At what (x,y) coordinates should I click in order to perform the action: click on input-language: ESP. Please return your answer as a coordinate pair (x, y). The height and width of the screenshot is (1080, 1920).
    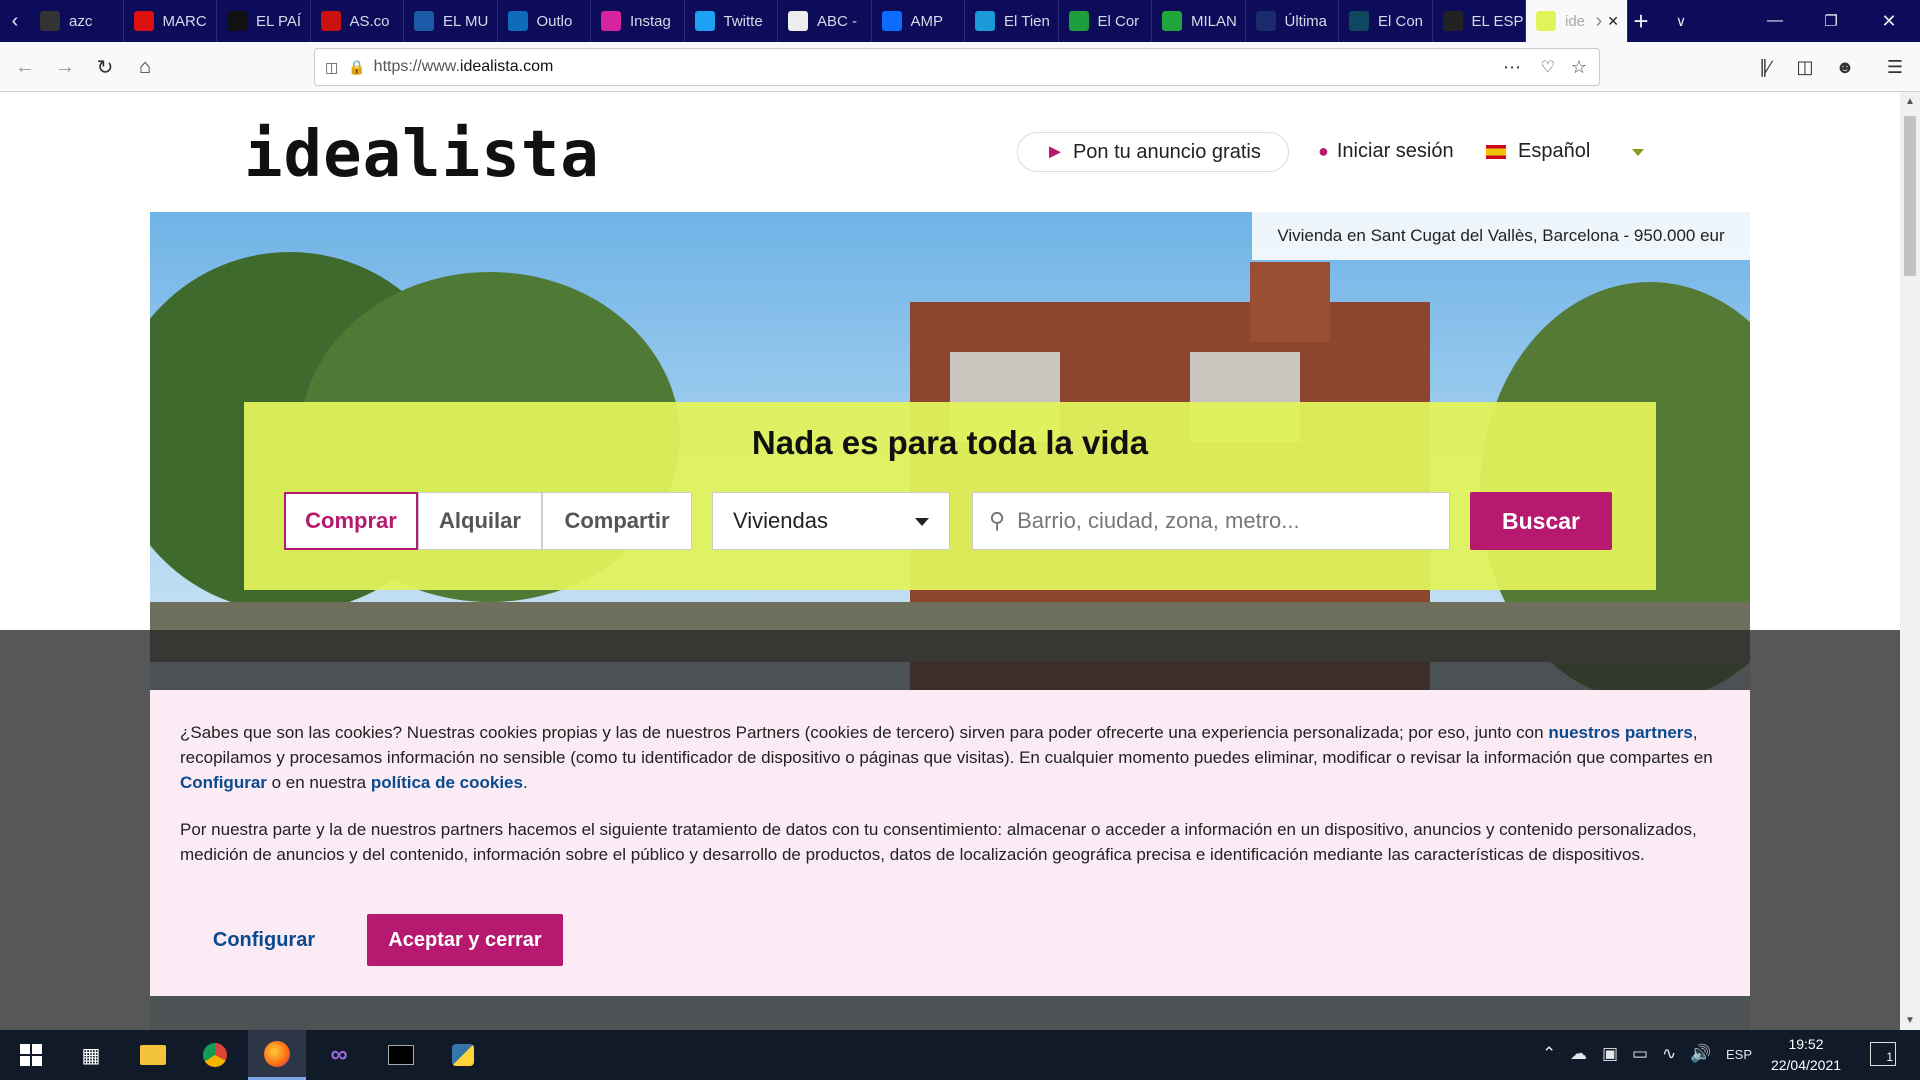
    Looking at the image, I should click on (1739, 1054).